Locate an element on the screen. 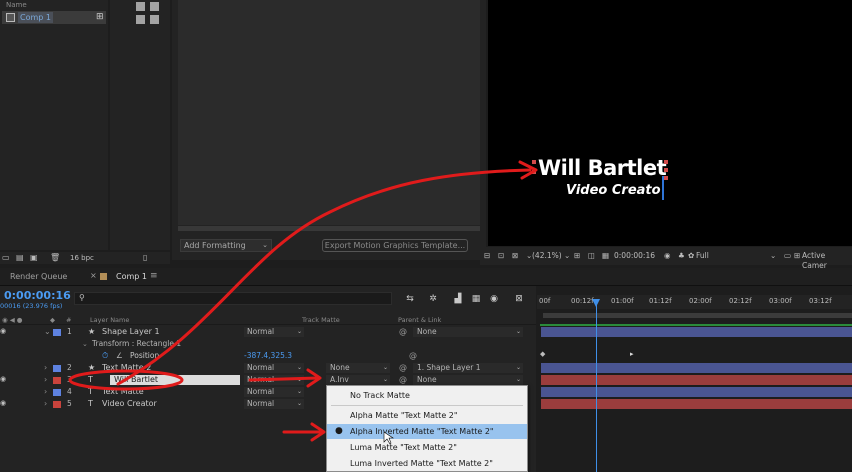 This screenshot has height=472, width=852. magnification-value: (42.1%) is located at coordinates (547, 256).